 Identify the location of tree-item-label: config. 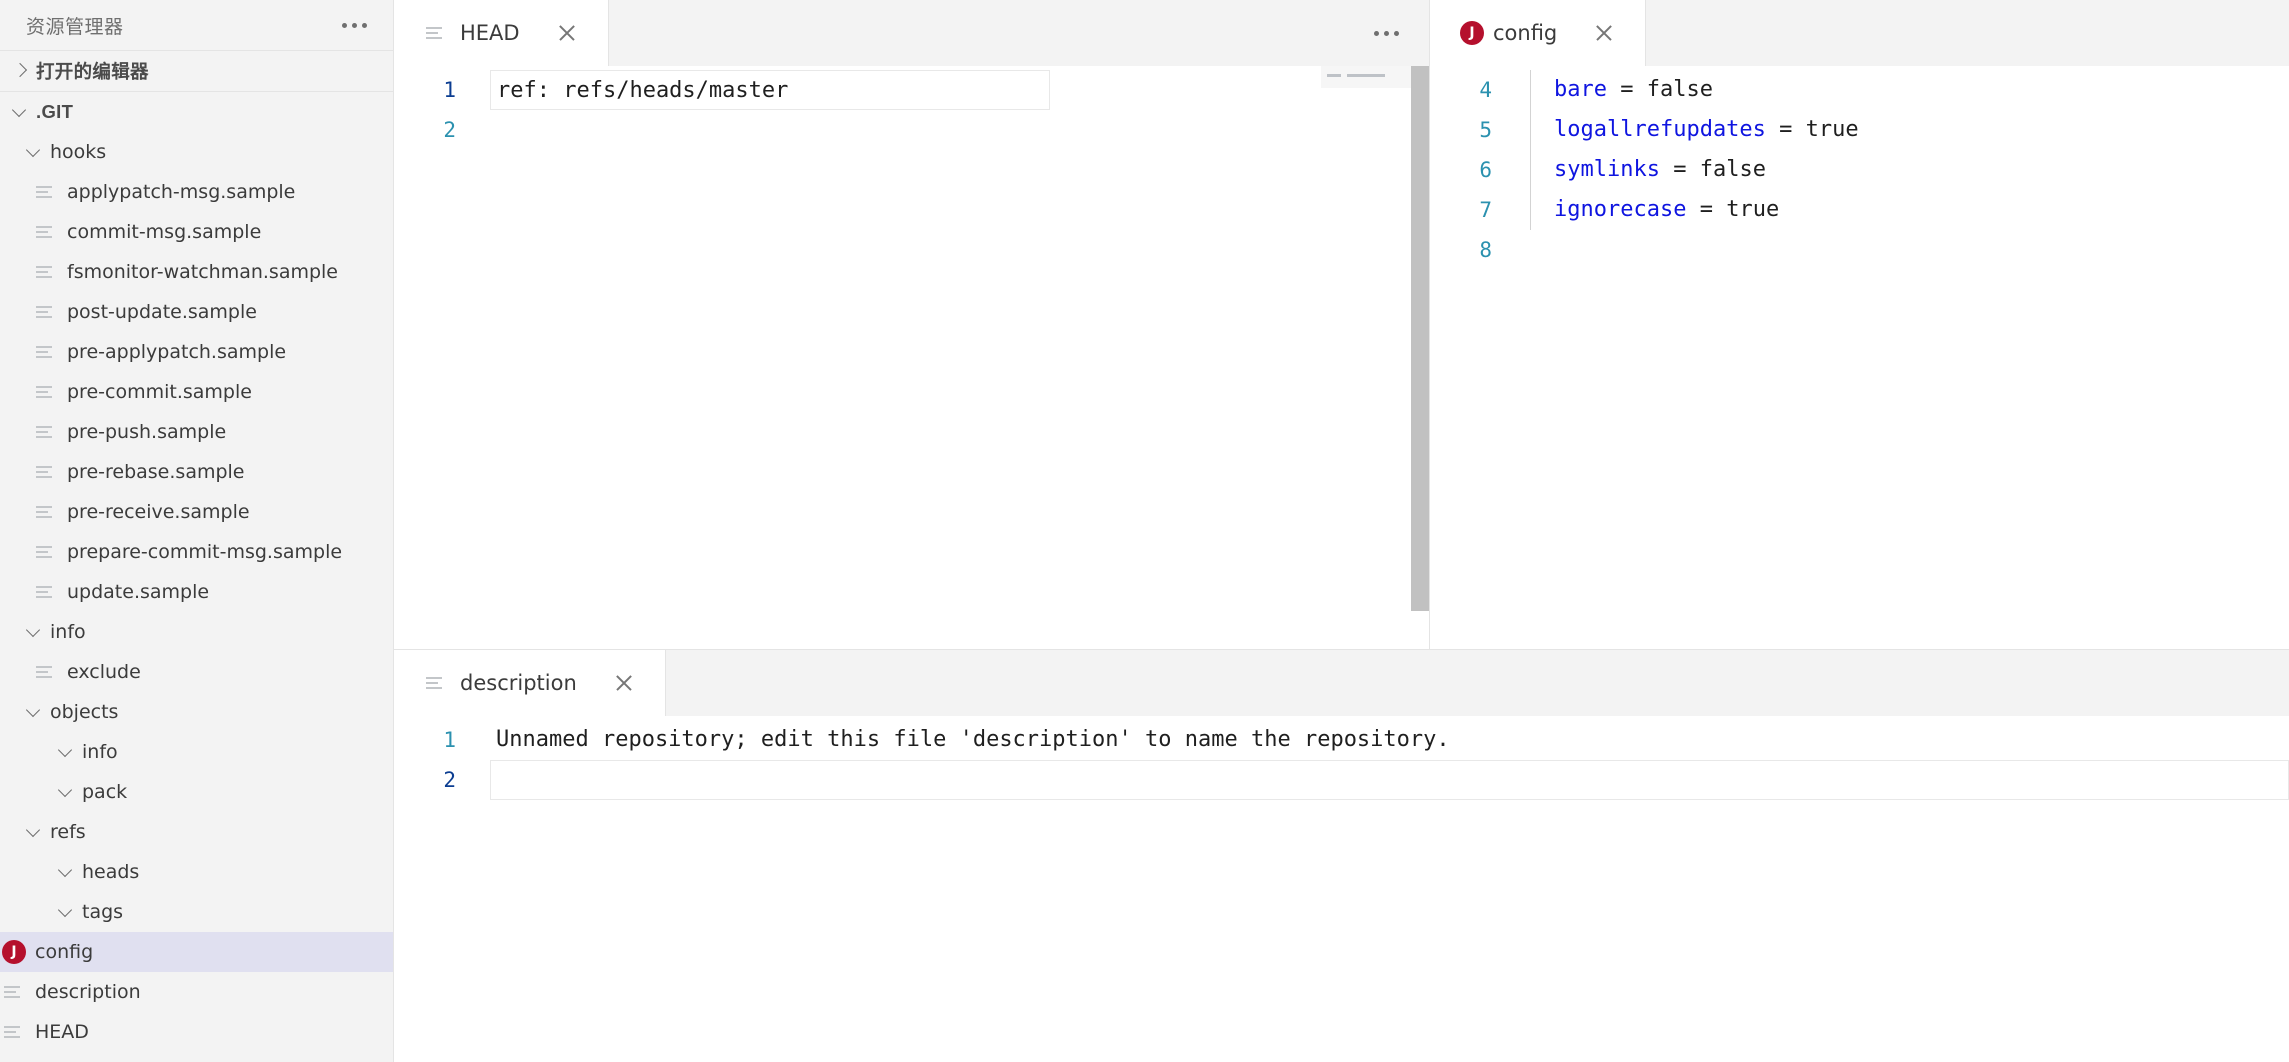
(64, 952).